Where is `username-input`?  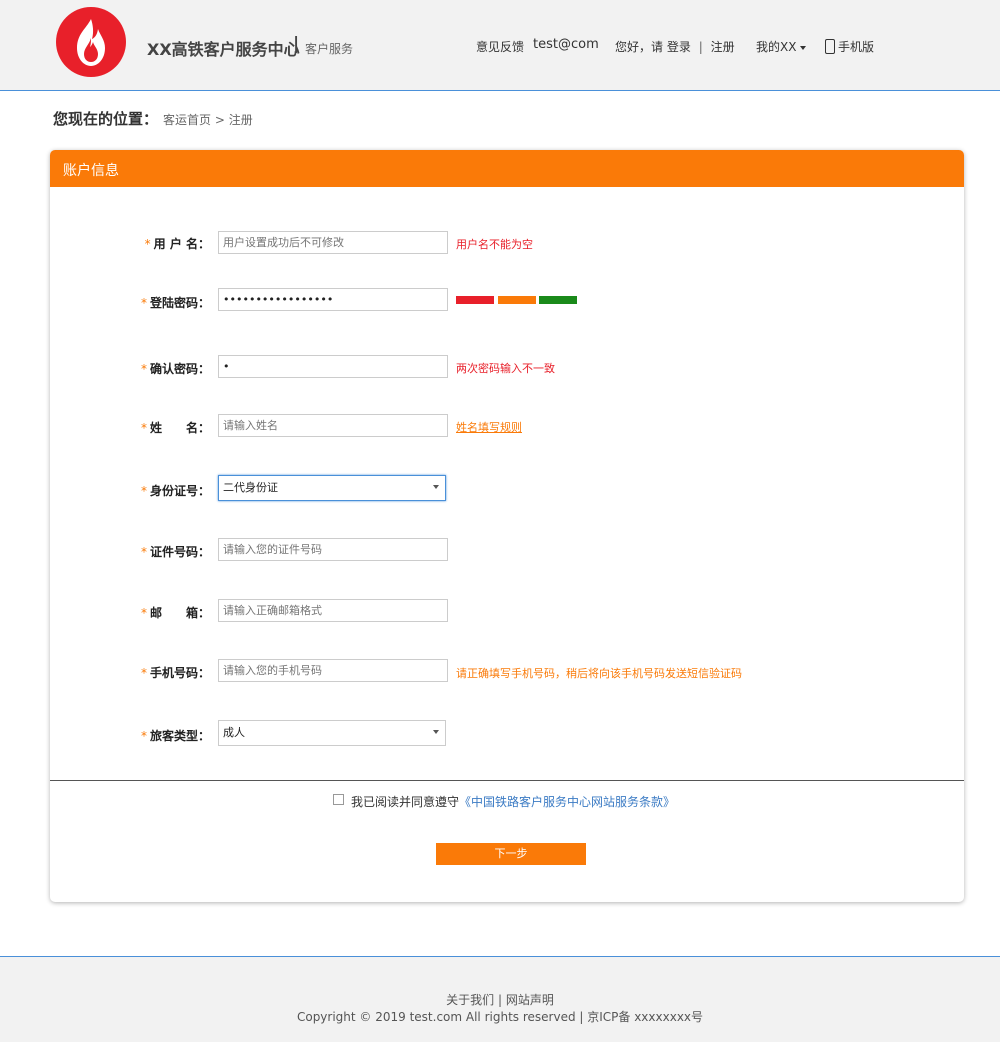 username-input is located at coordinates (333, 242).